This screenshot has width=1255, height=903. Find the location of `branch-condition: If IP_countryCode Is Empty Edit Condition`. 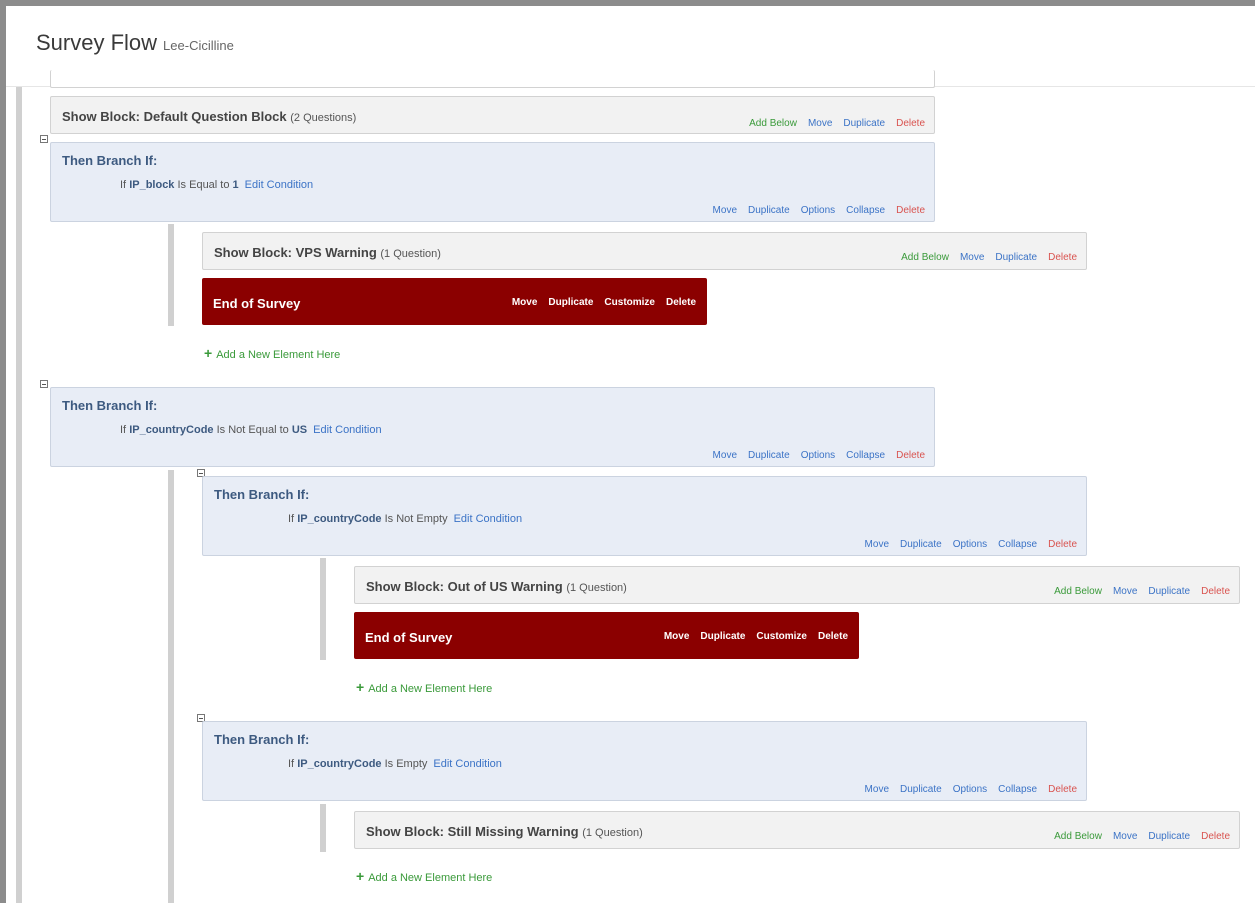

branch-condition: If IP_countryCode Is Empty Edit Condition is located at coordinates (395, 764).